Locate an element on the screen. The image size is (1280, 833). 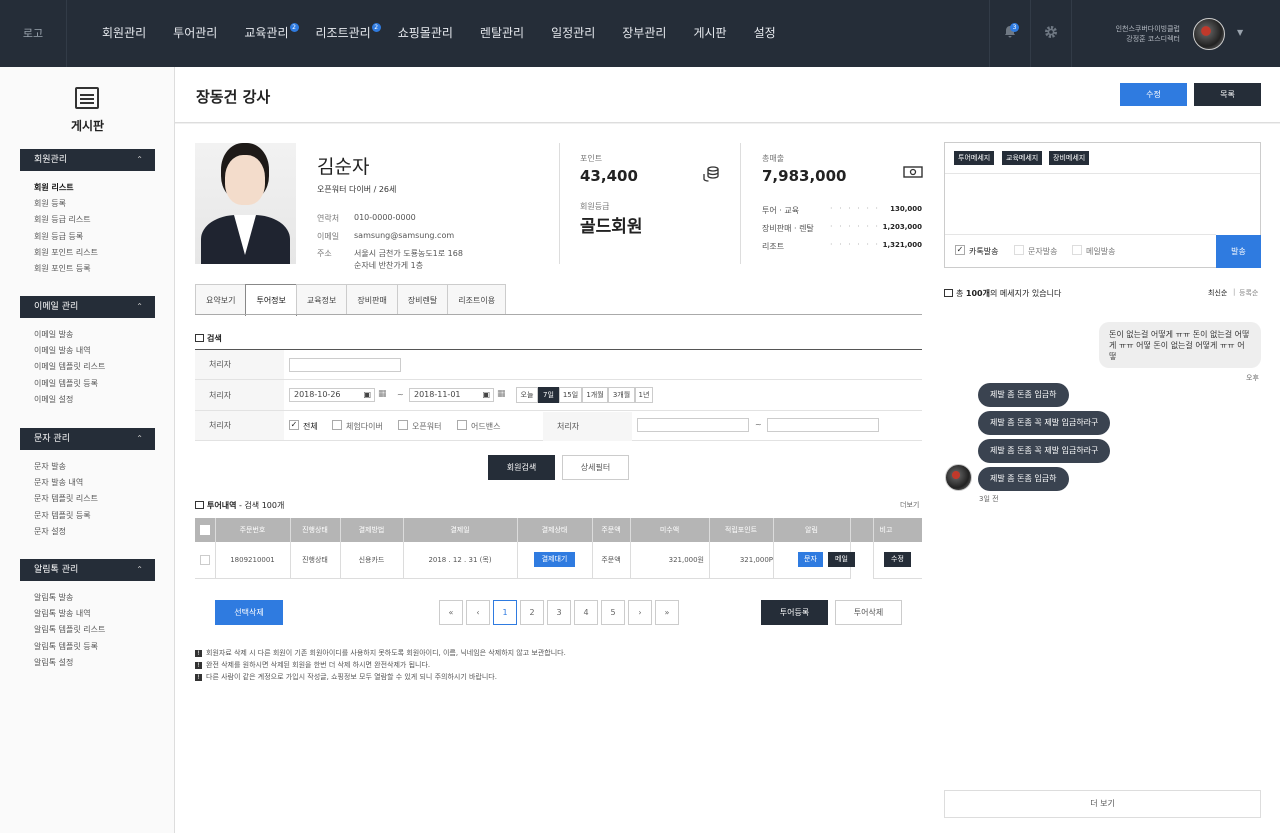
message-textarea is located at coordinates (1080, 204).